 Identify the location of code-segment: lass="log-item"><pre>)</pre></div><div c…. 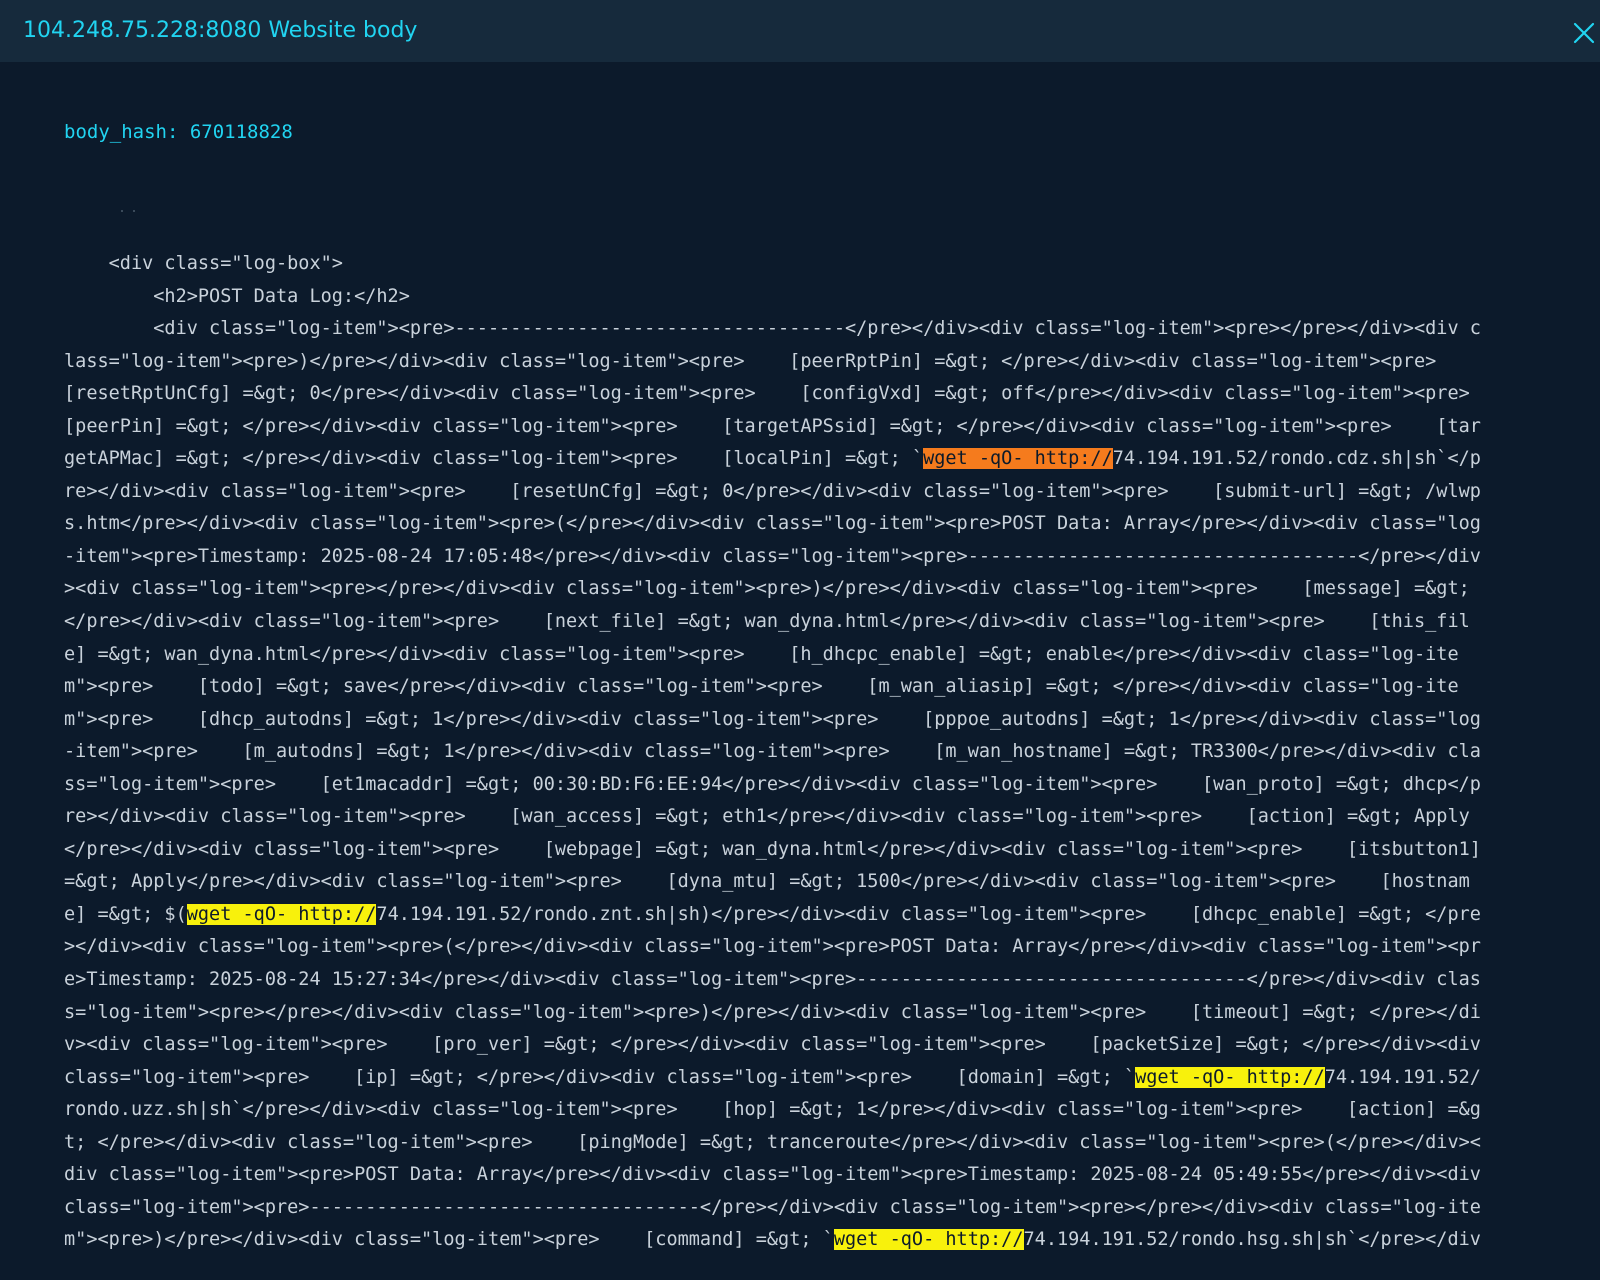
(750, 361).